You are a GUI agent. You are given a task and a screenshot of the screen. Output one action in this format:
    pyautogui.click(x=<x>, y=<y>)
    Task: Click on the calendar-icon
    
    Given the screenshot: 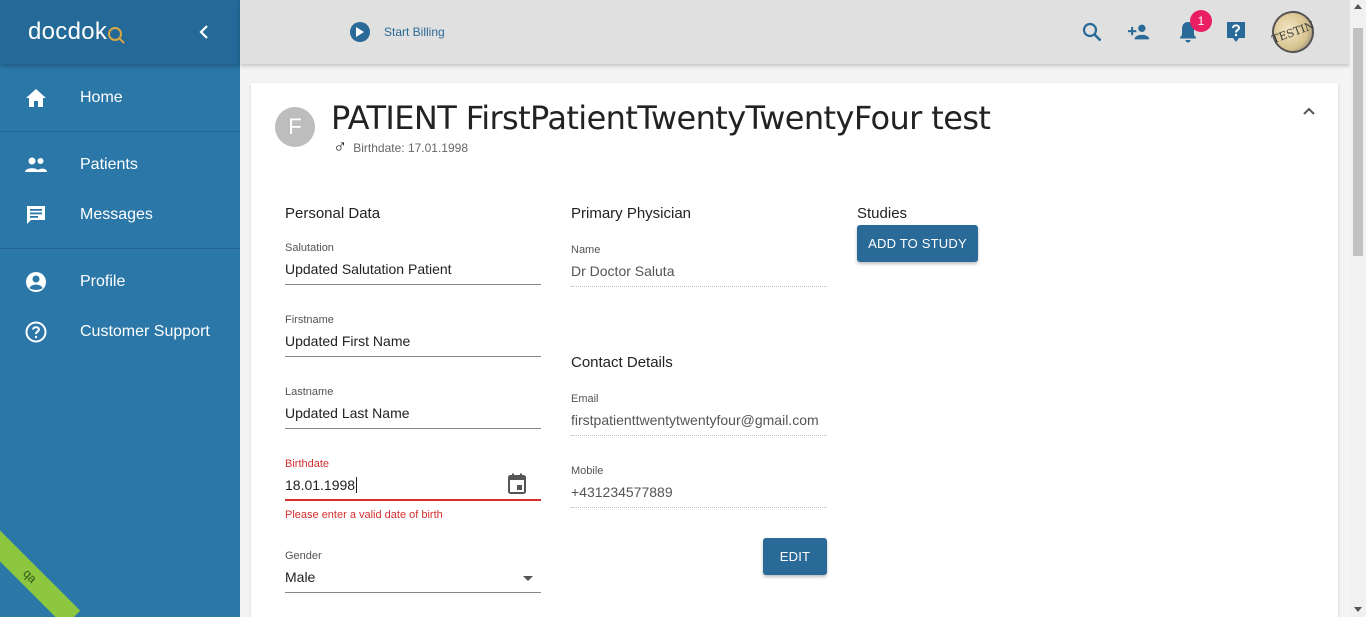 What is the action you would take?
    pyautogui.click(x=517, y=485)
    